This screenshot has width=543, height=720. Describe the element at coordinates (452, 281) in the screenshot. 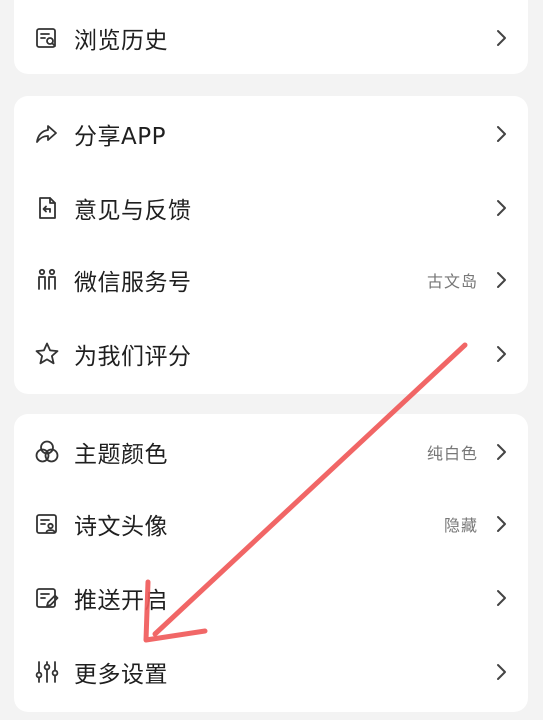

I see `menu-item-value: 古文岛` at that location.